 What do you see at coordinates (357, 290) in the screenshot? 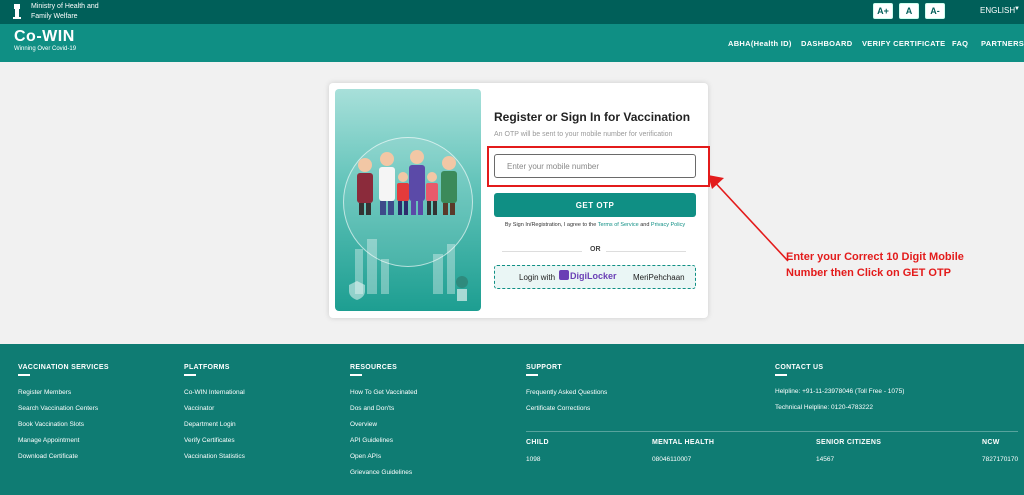
I see `shield-icon` at bounding box center [357, 290].